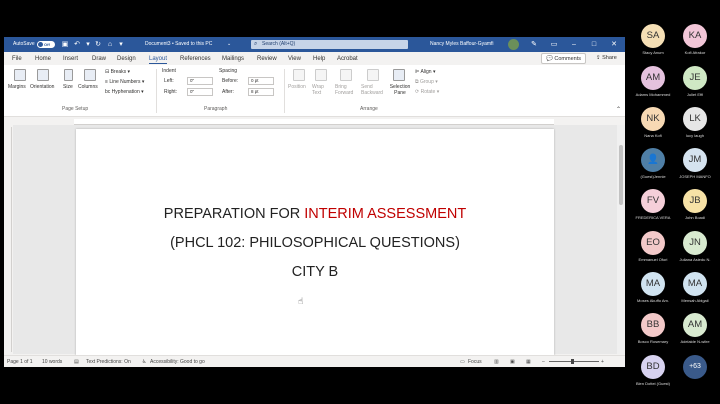  Describe the element at coordinates (315, 214) in the screenshot. I see `heading-line-1: PREPARATION FOR INTERIM ASSESSMENT` at that location.